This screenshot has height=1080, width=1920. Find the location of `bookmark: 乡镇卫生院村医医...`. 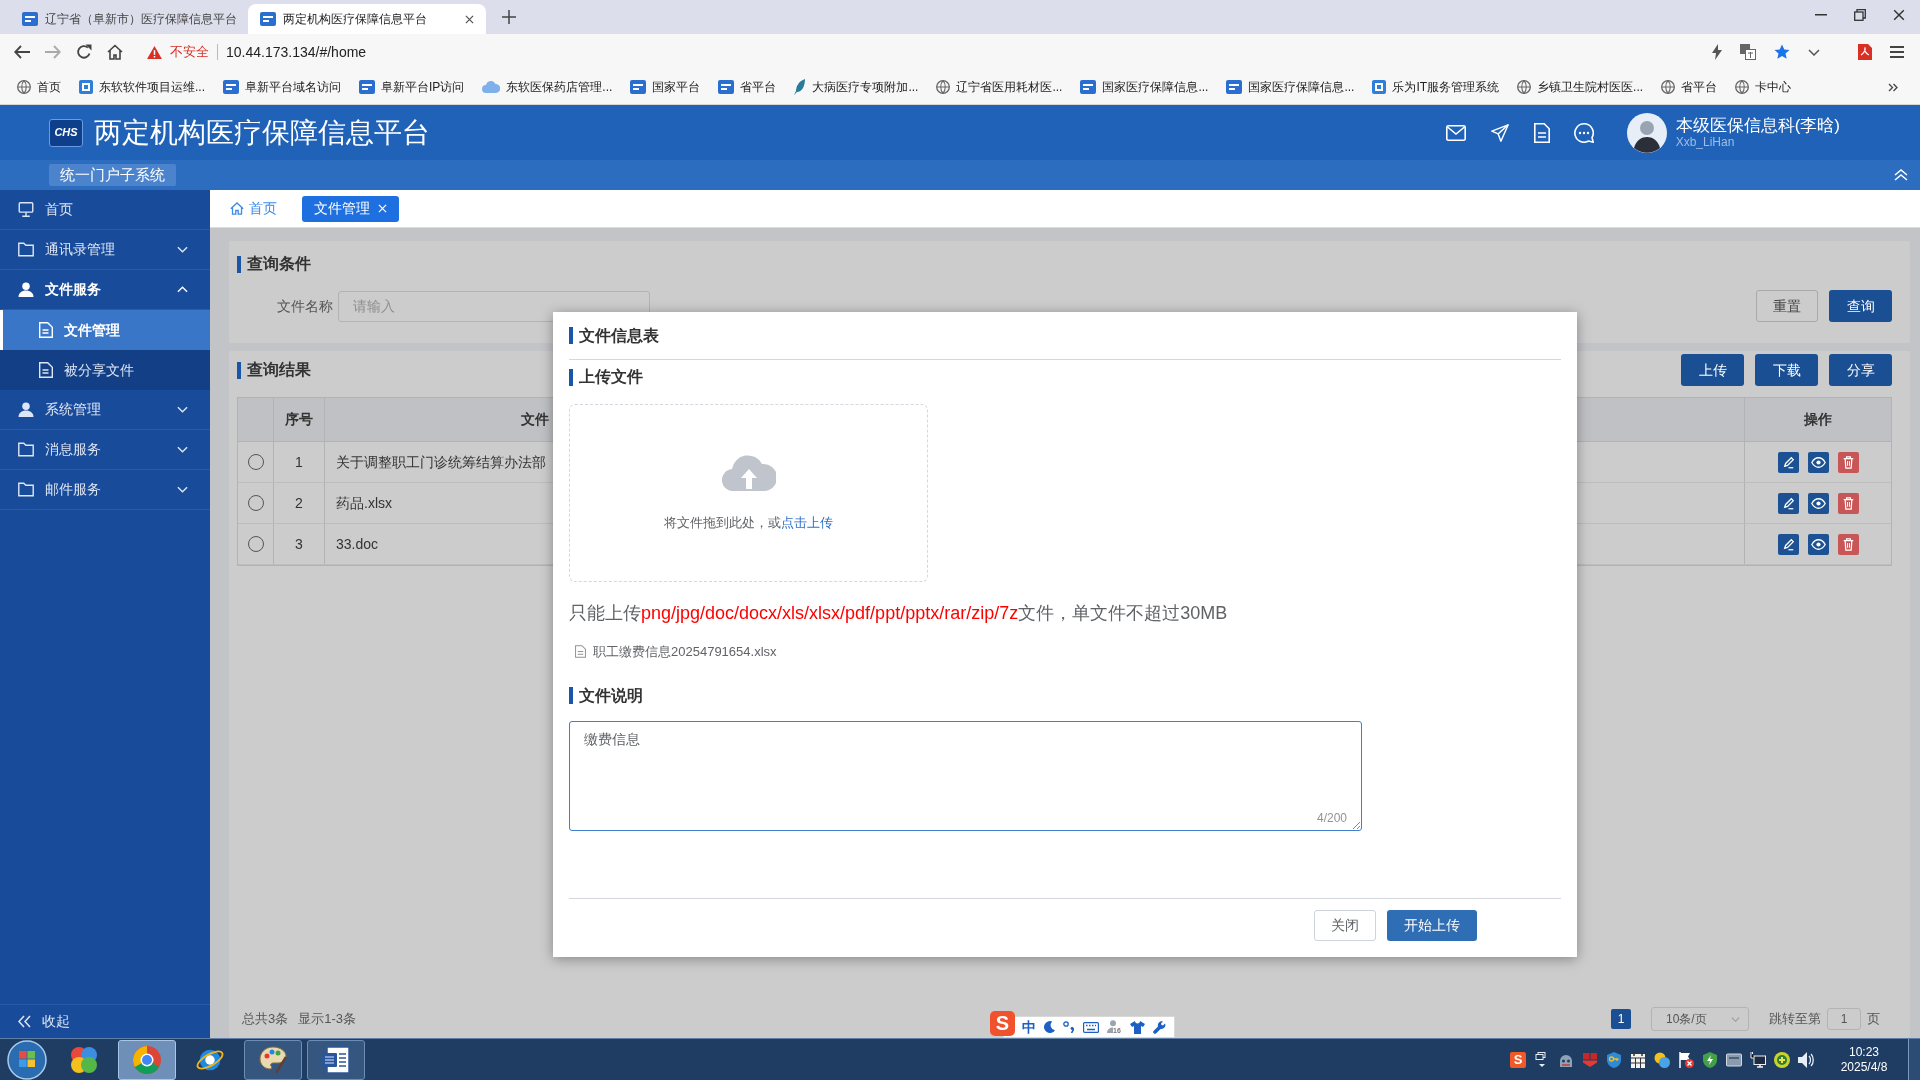

bookmark: 乡镇卫生院村医医... is located at coordinates (1580, 87).